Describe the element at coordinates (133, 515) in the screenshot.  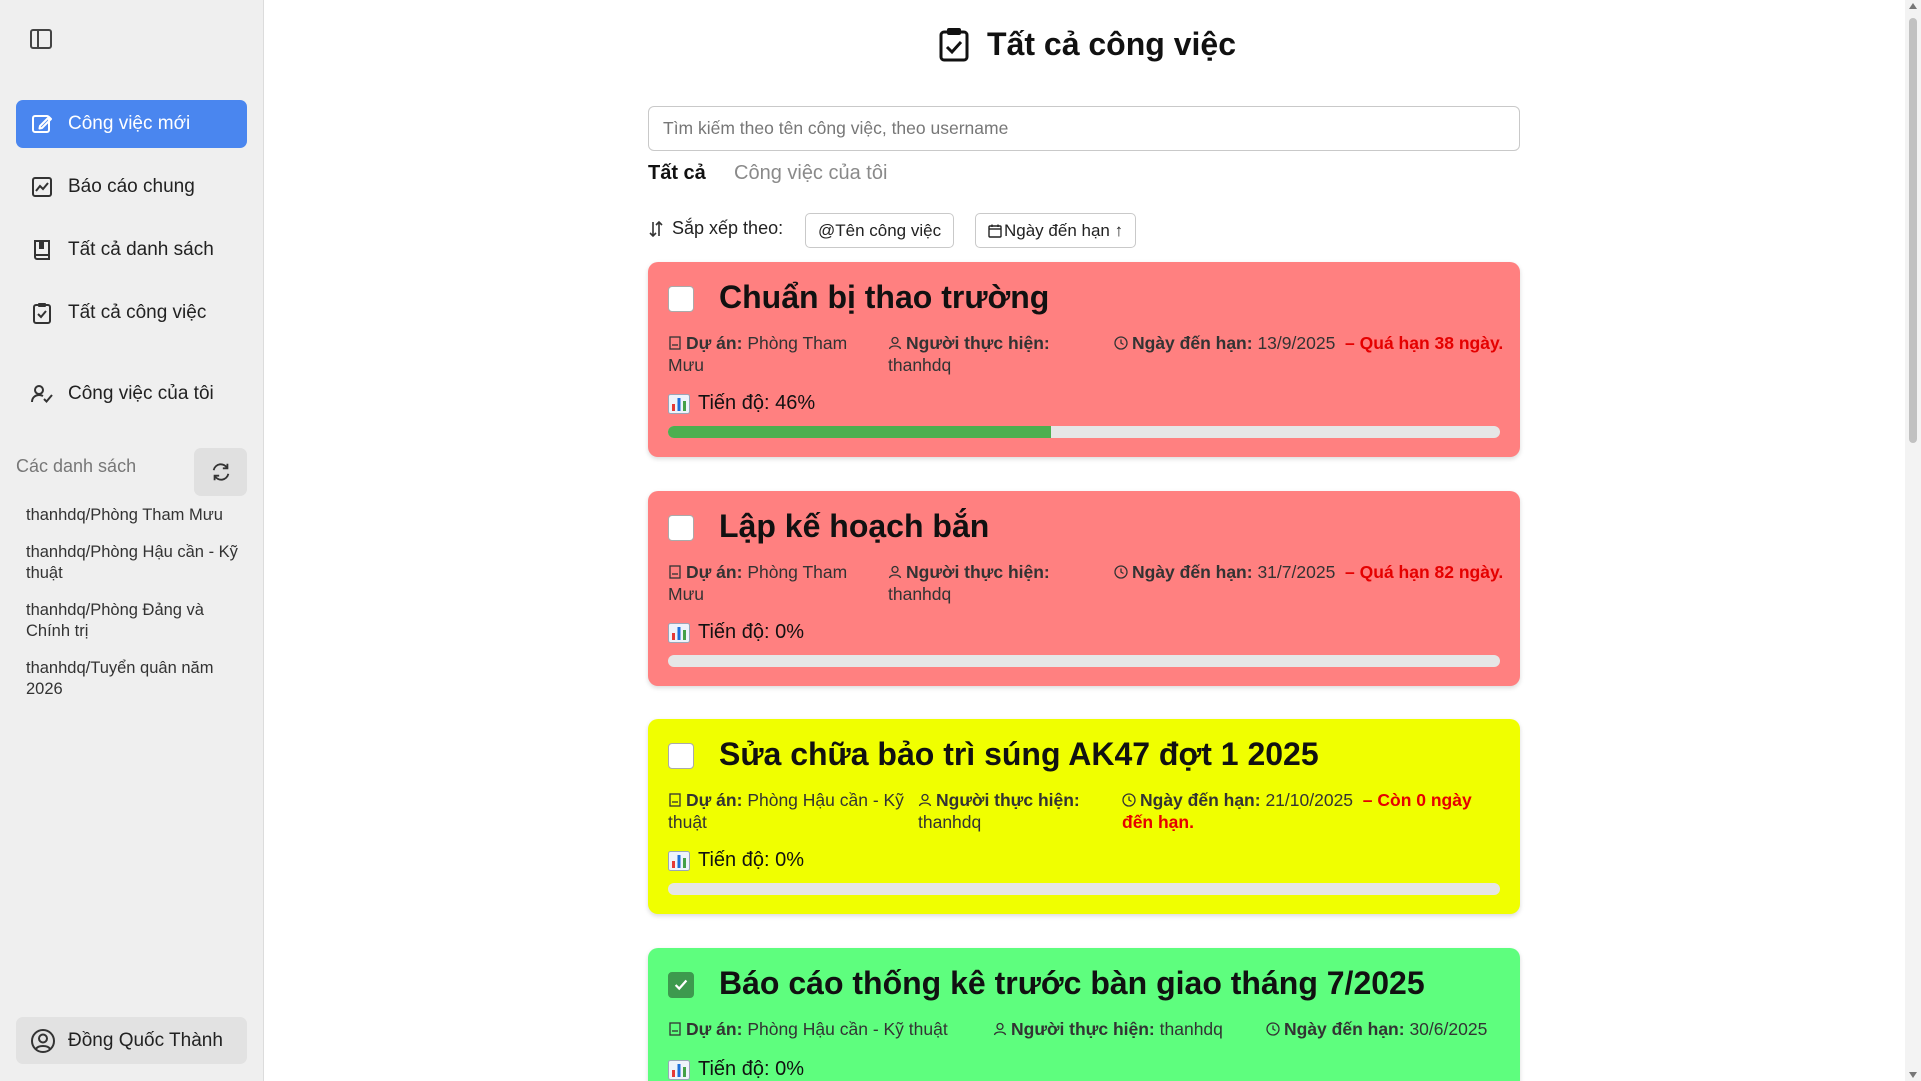
I see `list-link: thanhdq/Phòng Tham Mưu` at that location.